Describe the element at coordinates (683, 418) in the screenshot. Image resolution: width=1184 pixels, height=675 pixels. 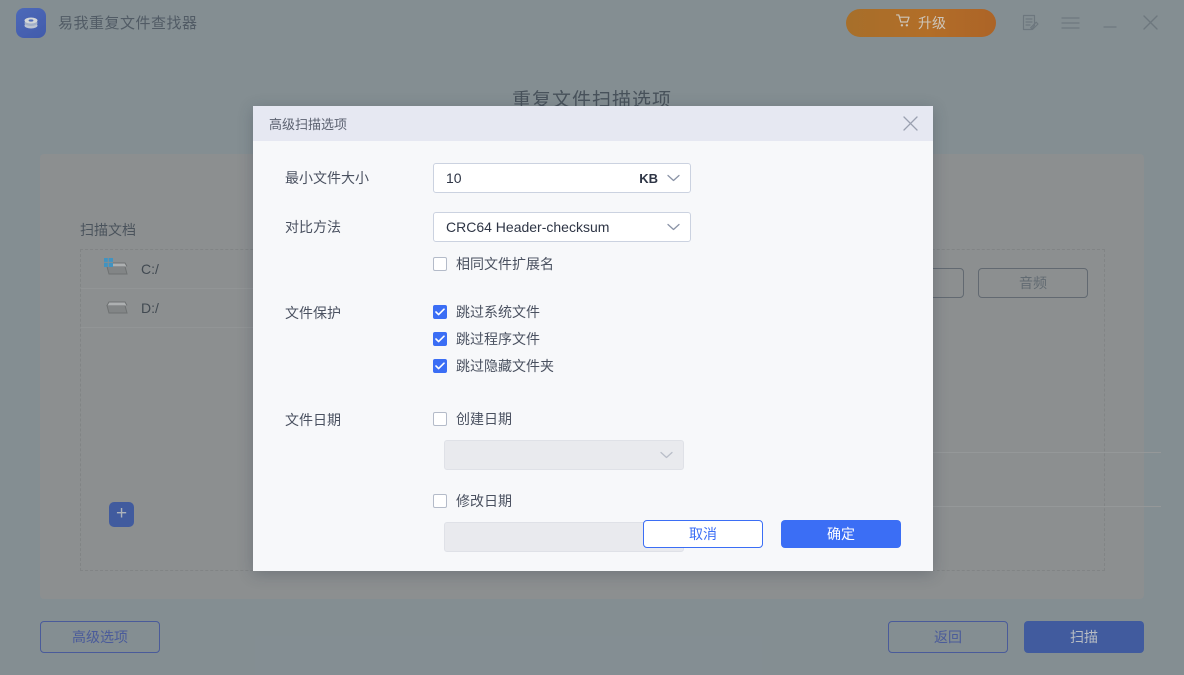
I see `created-date-row: 创建日期` at that location.